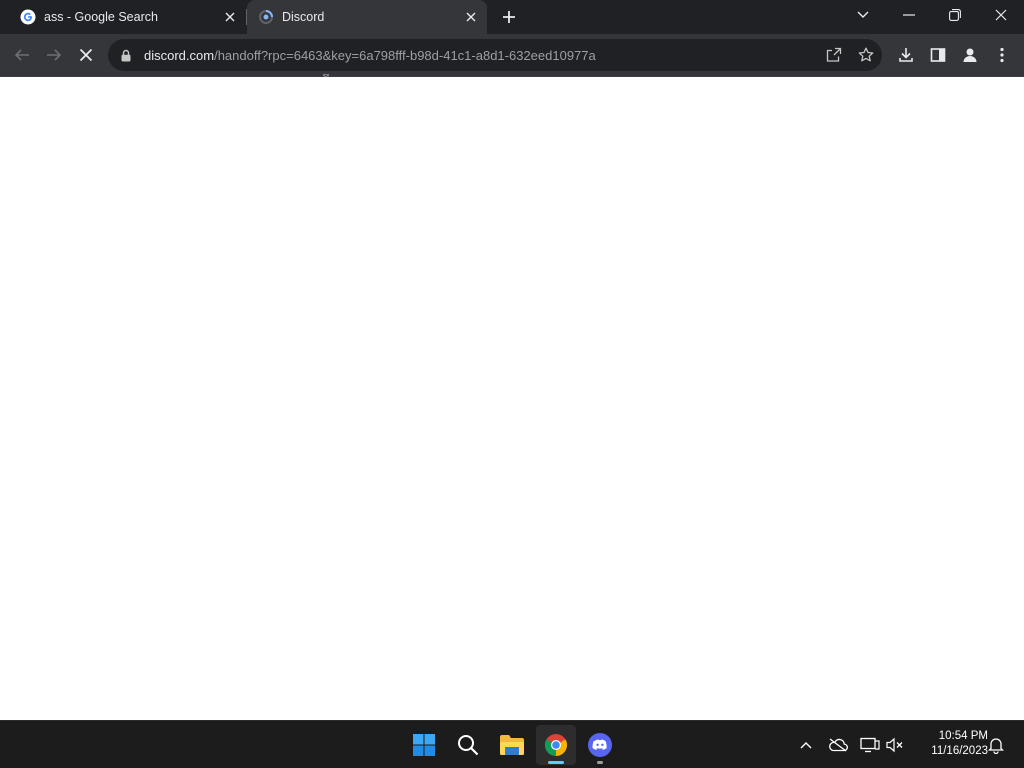 The width and height of the screenshot is (1024, 768). I want to click on show-hidden-icons-chevron, so click(806, 745).